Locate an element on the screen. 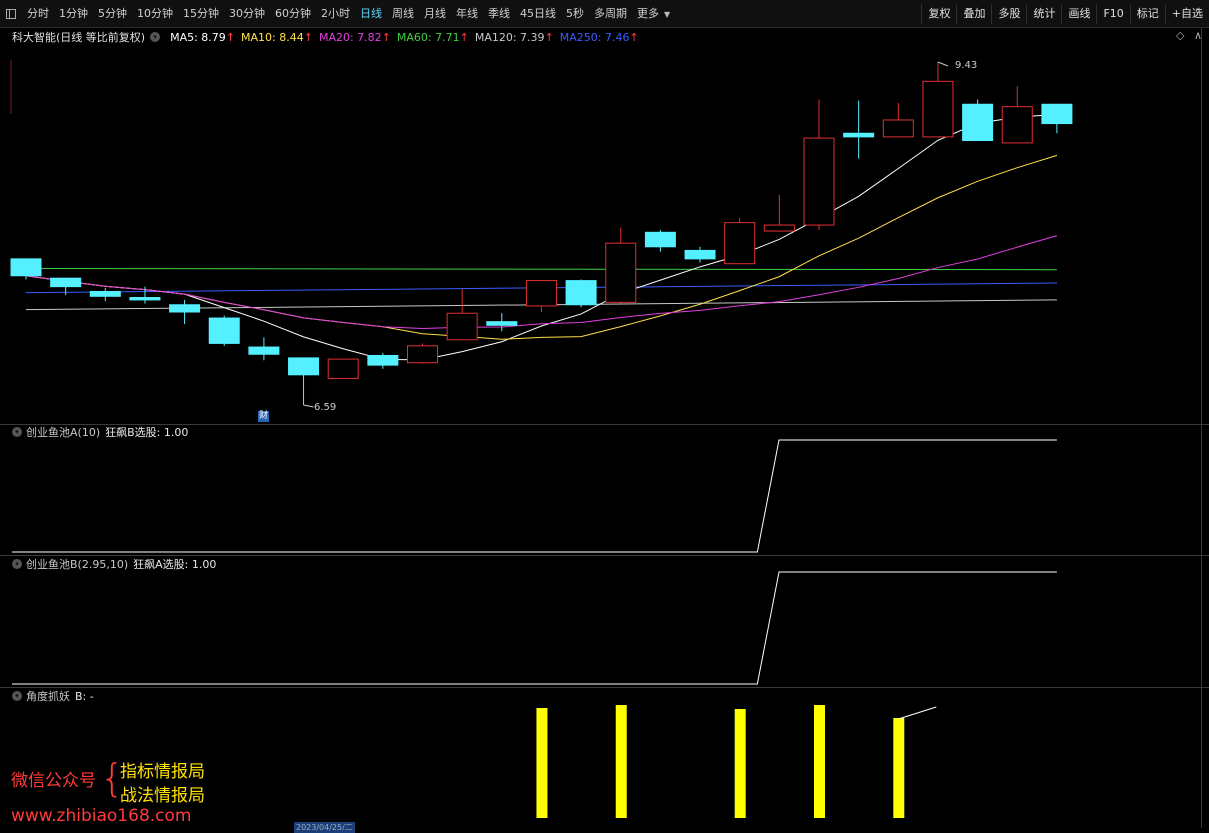 The image size is (1209, 833). watermark-line1: 指标情报局 is located at coordinates (162, 772).